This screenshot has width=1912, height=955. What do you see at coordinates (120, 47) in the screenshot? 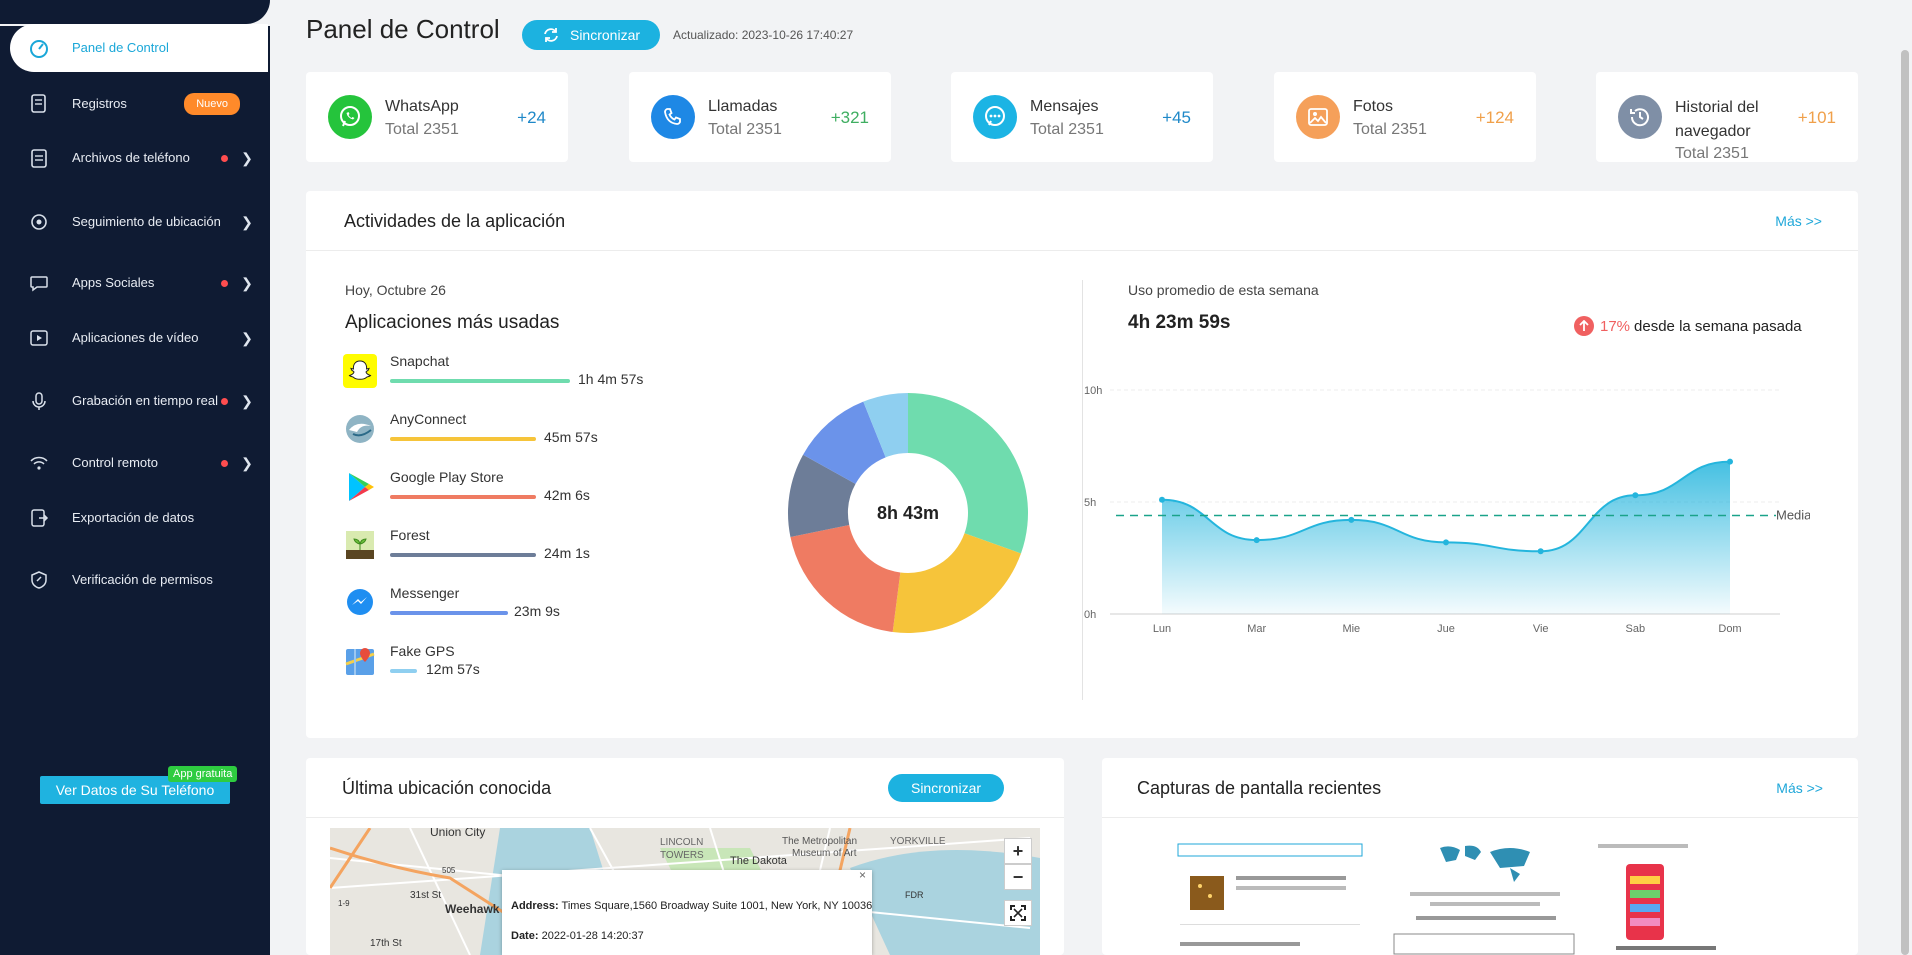
I see `sidebar-item-label: Panel de Control` at bounding box center [120, 47].